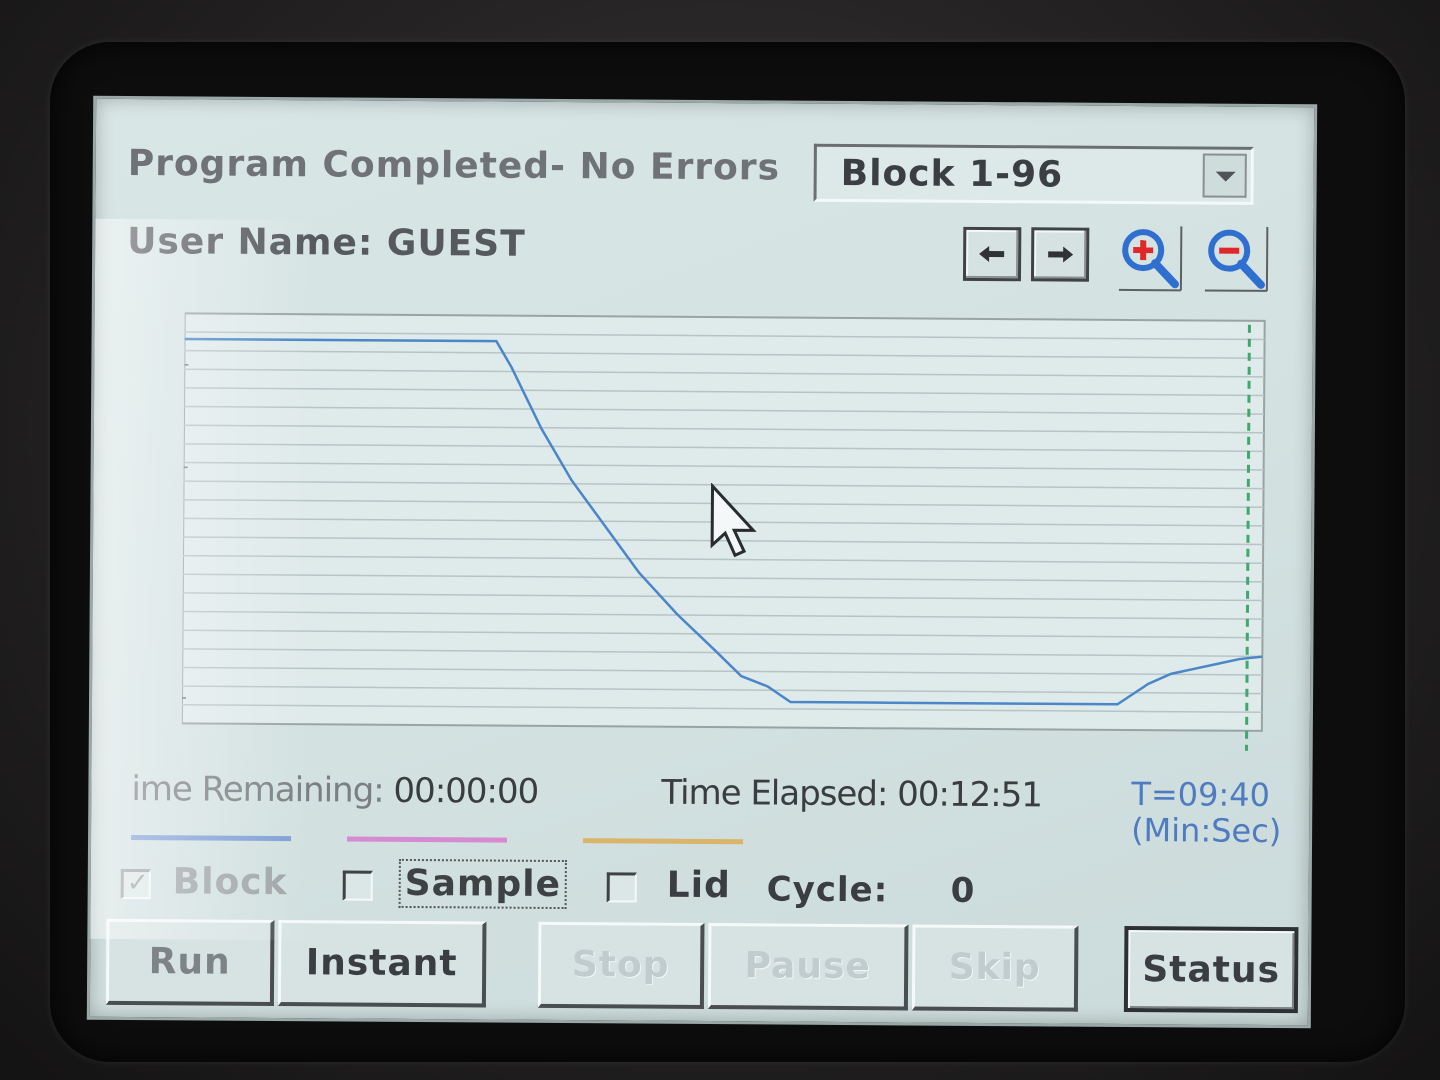 This screenshot has height=1080, width=1440. Describe the element at coordinates (827, 890) in the screenshot. I see `cycle-label: Cycle:` at that location.